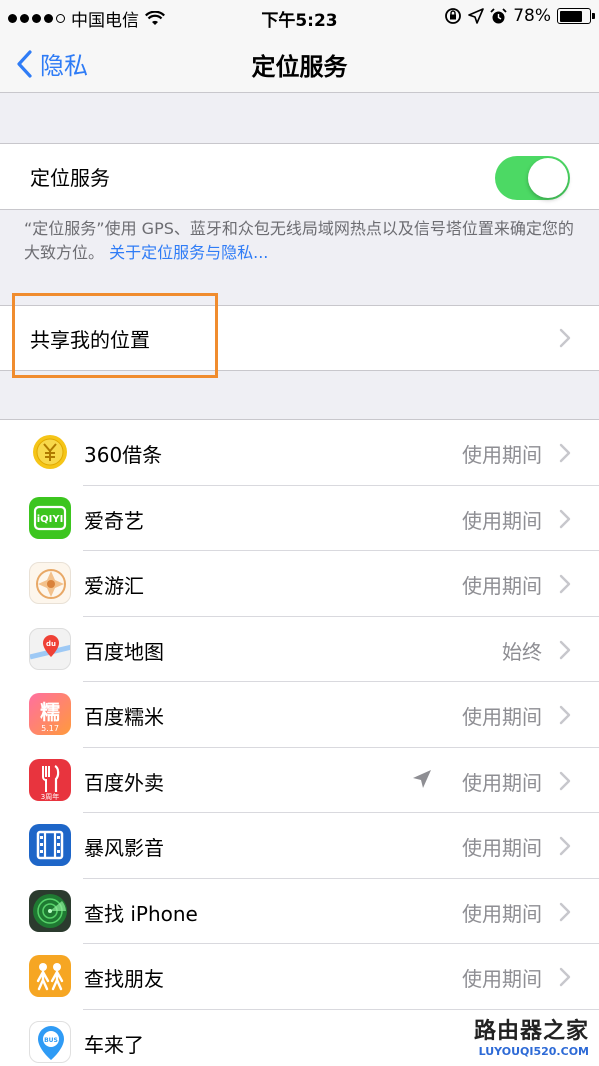  What do you see at coordinates (36, 18) in the screenshot?
I see `signal-strength-icon` at bounding box center [36, 18].